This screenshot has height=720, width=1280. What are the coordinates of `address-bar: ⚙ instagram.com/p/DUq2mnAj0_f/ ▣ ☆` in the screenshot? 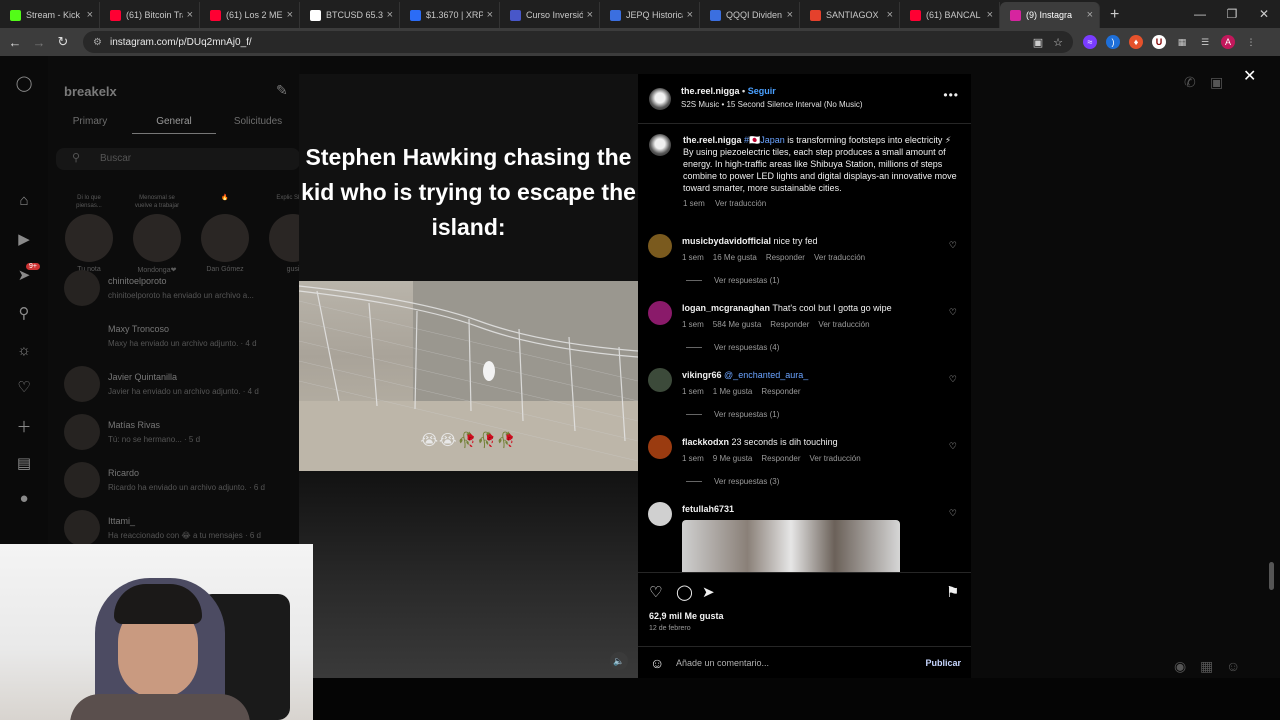 It's located at (578, 42).